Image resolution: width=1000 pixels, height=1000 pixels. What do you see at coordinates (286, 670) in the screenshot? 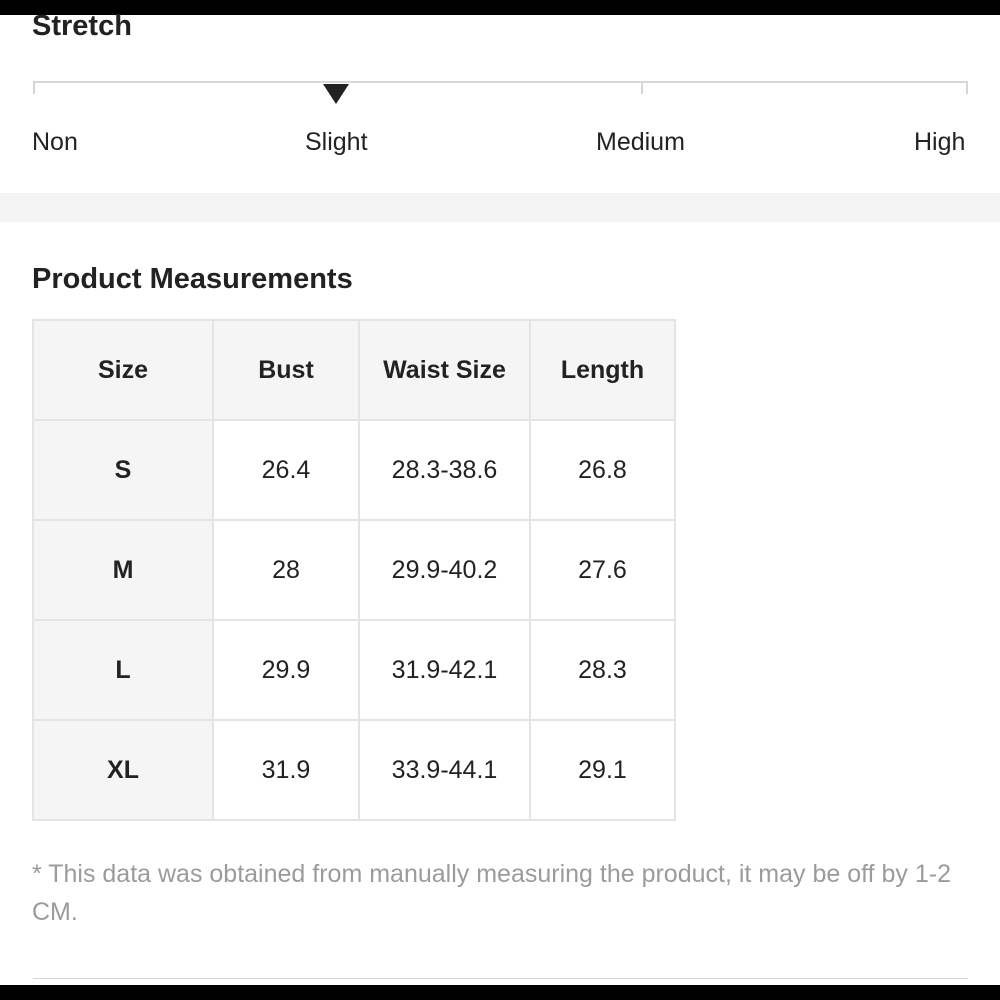
I see `bust-cell: 29.9` at bounding box center [286, 670].